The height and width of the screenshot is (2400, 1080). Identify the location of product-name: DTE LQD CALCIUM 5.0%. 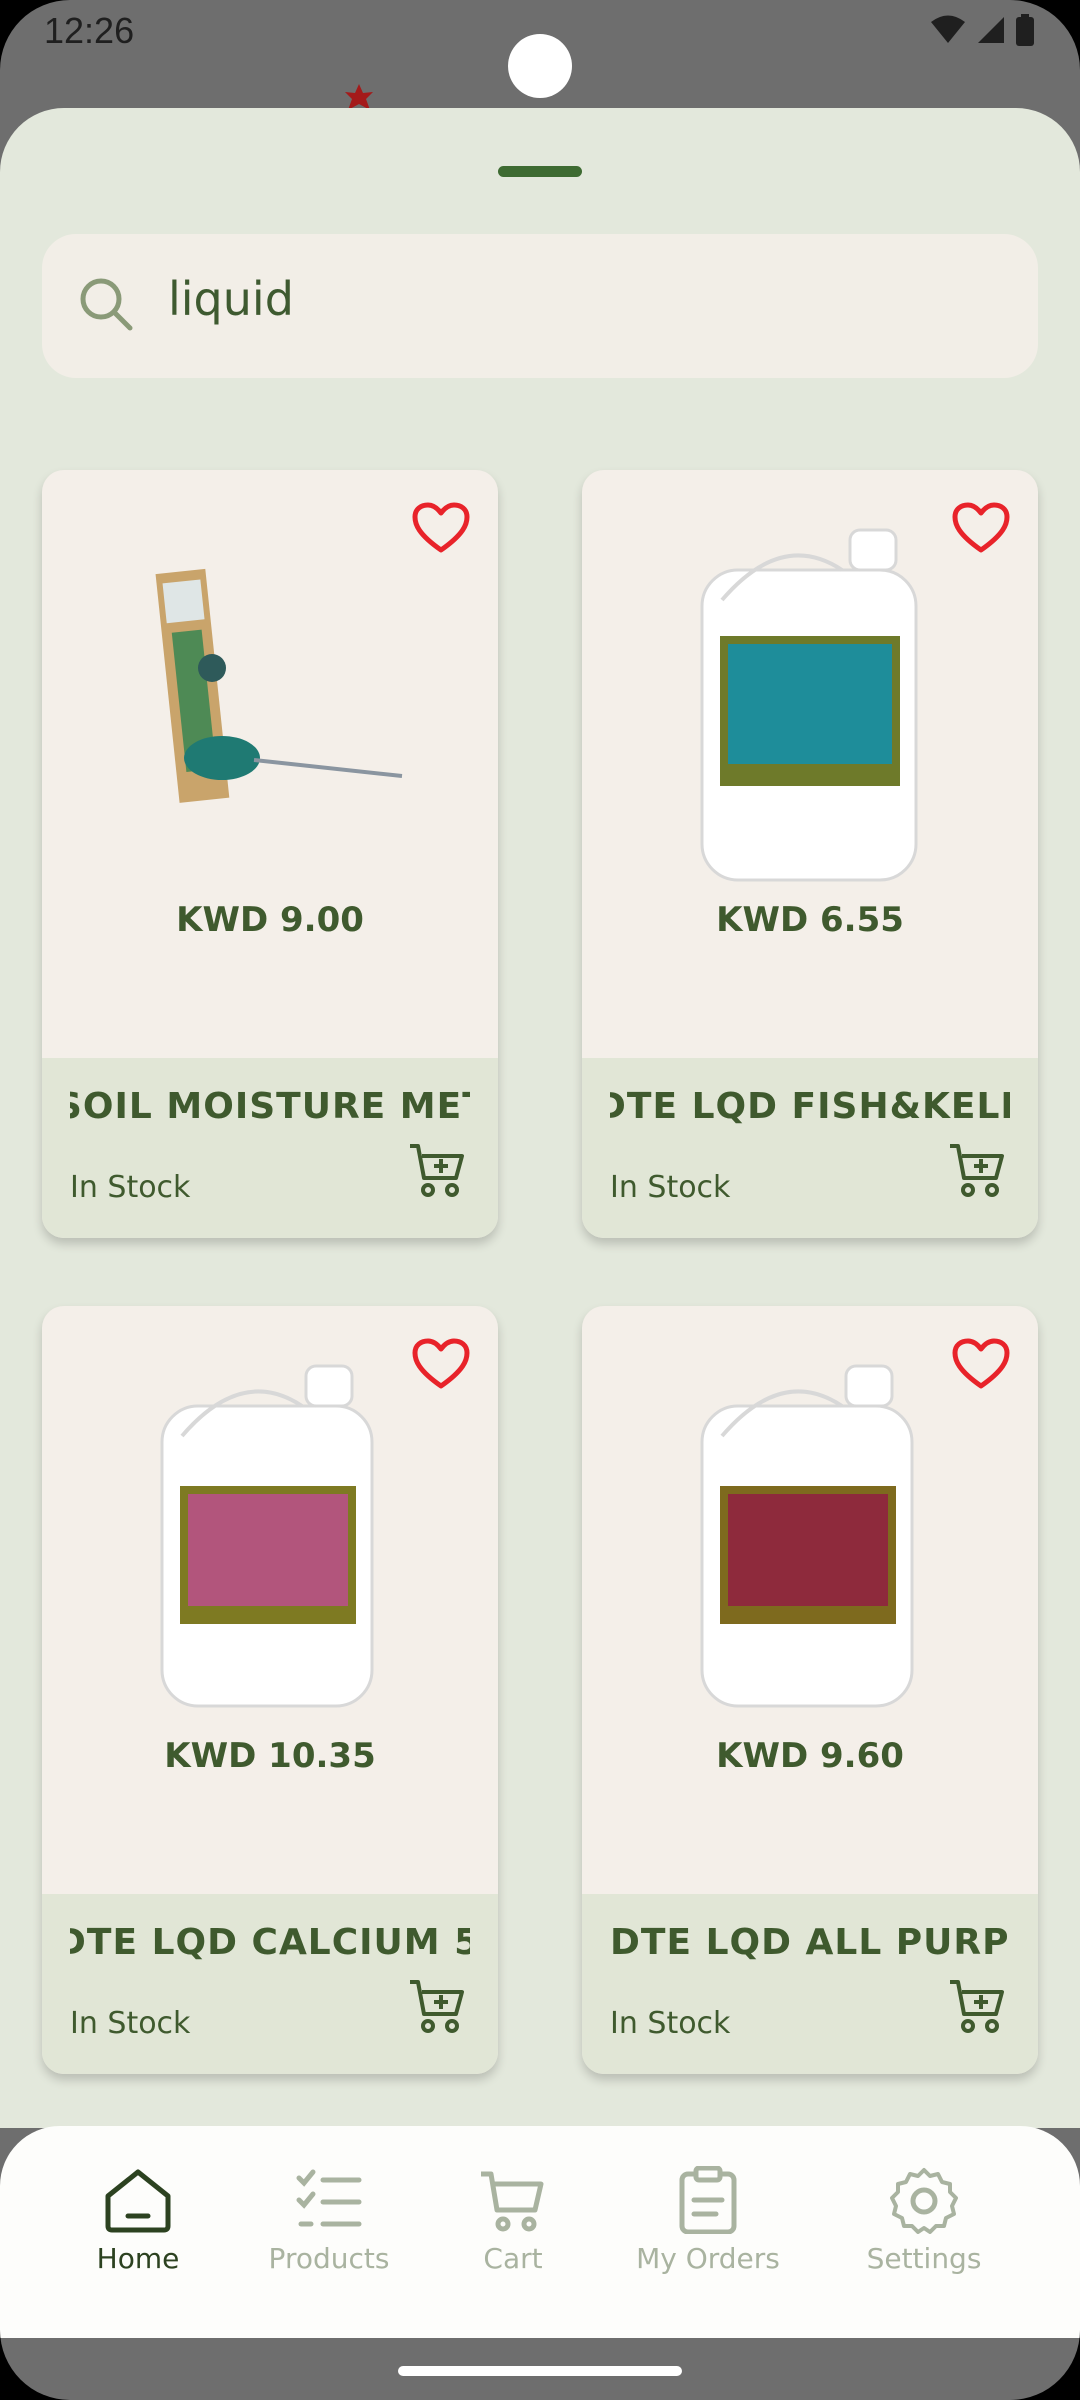
(270, 1942).